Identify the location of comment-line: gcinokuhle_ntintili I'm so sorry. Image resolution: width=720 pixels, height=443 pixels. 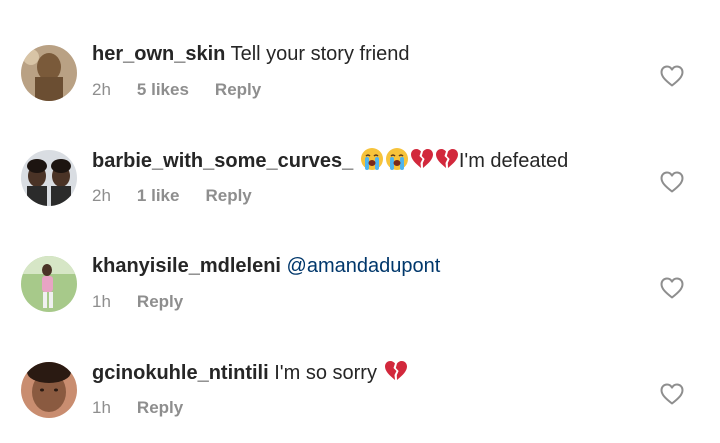
(250, 372).